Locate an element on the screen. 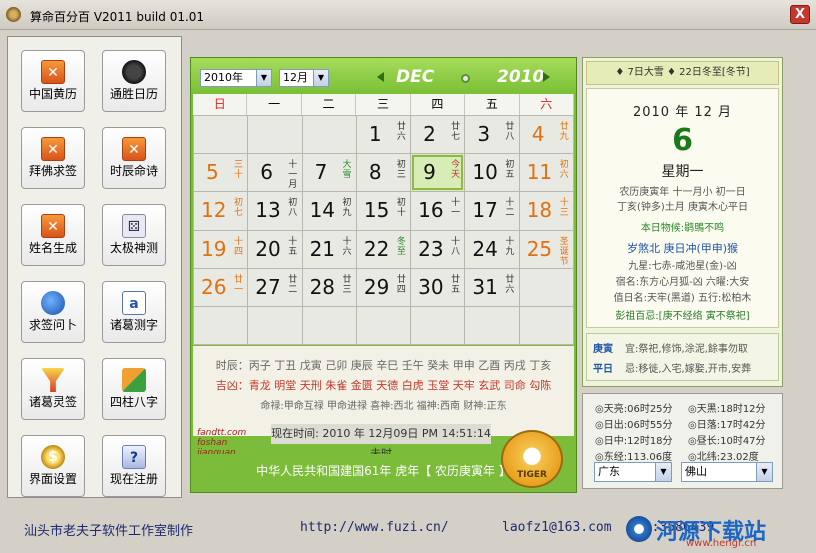 The image size is (816, 553). calendar-day-cell: 2 廿七 is located at coordinates (438, 135).